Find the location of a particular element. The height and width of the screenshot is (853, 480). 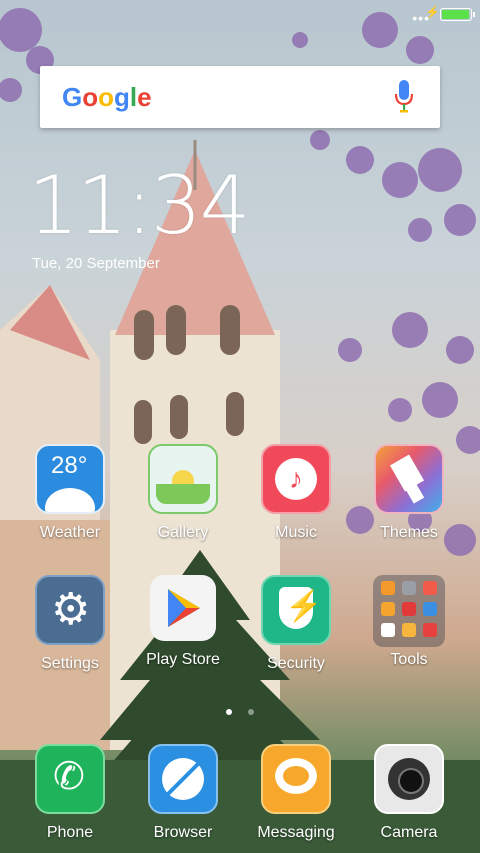

app-themes: Themes is located at coordinates (409, 493).